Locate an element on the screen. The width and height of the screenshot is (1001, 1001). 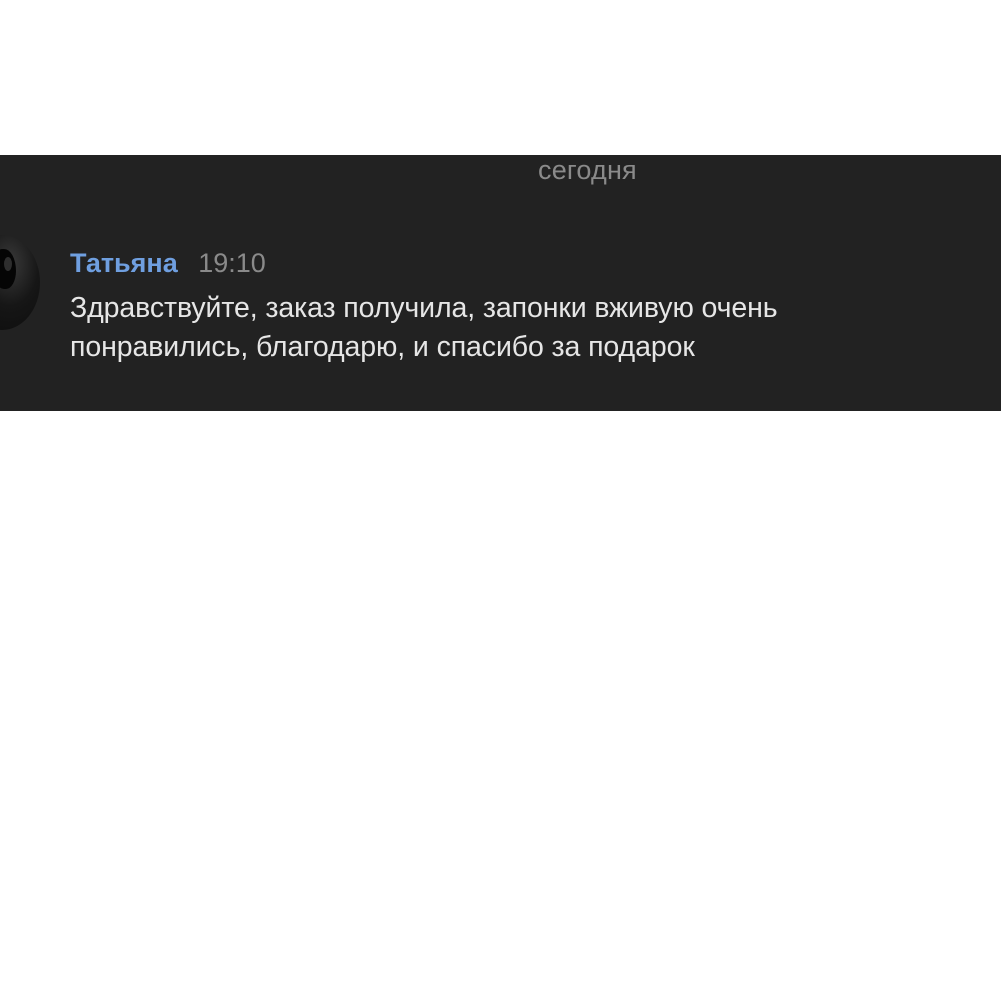
message-time: 19:10 is located at coordinates (232, 263).